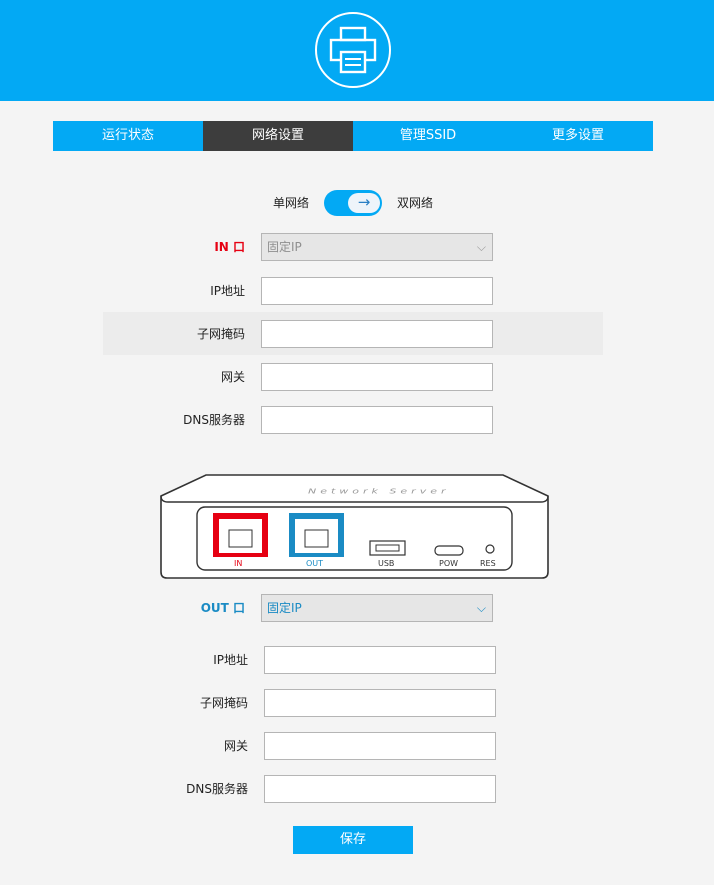 The height and width of the screenshot is (885, 714). Describe the element at coordinates (578, 136) in the screenshot. I see `tab-more-settings: 更多设置` at that location.